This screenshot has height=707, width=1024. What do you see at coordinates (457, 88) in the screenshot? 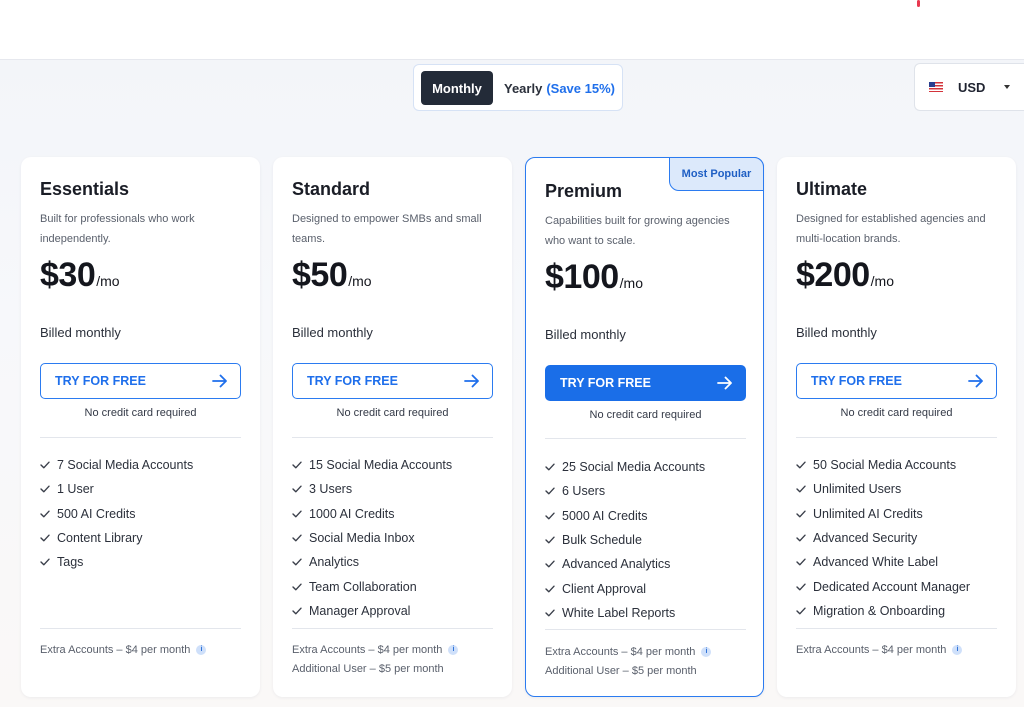
I see `monthly-option: Monthly` at bounding box center [457, 88].